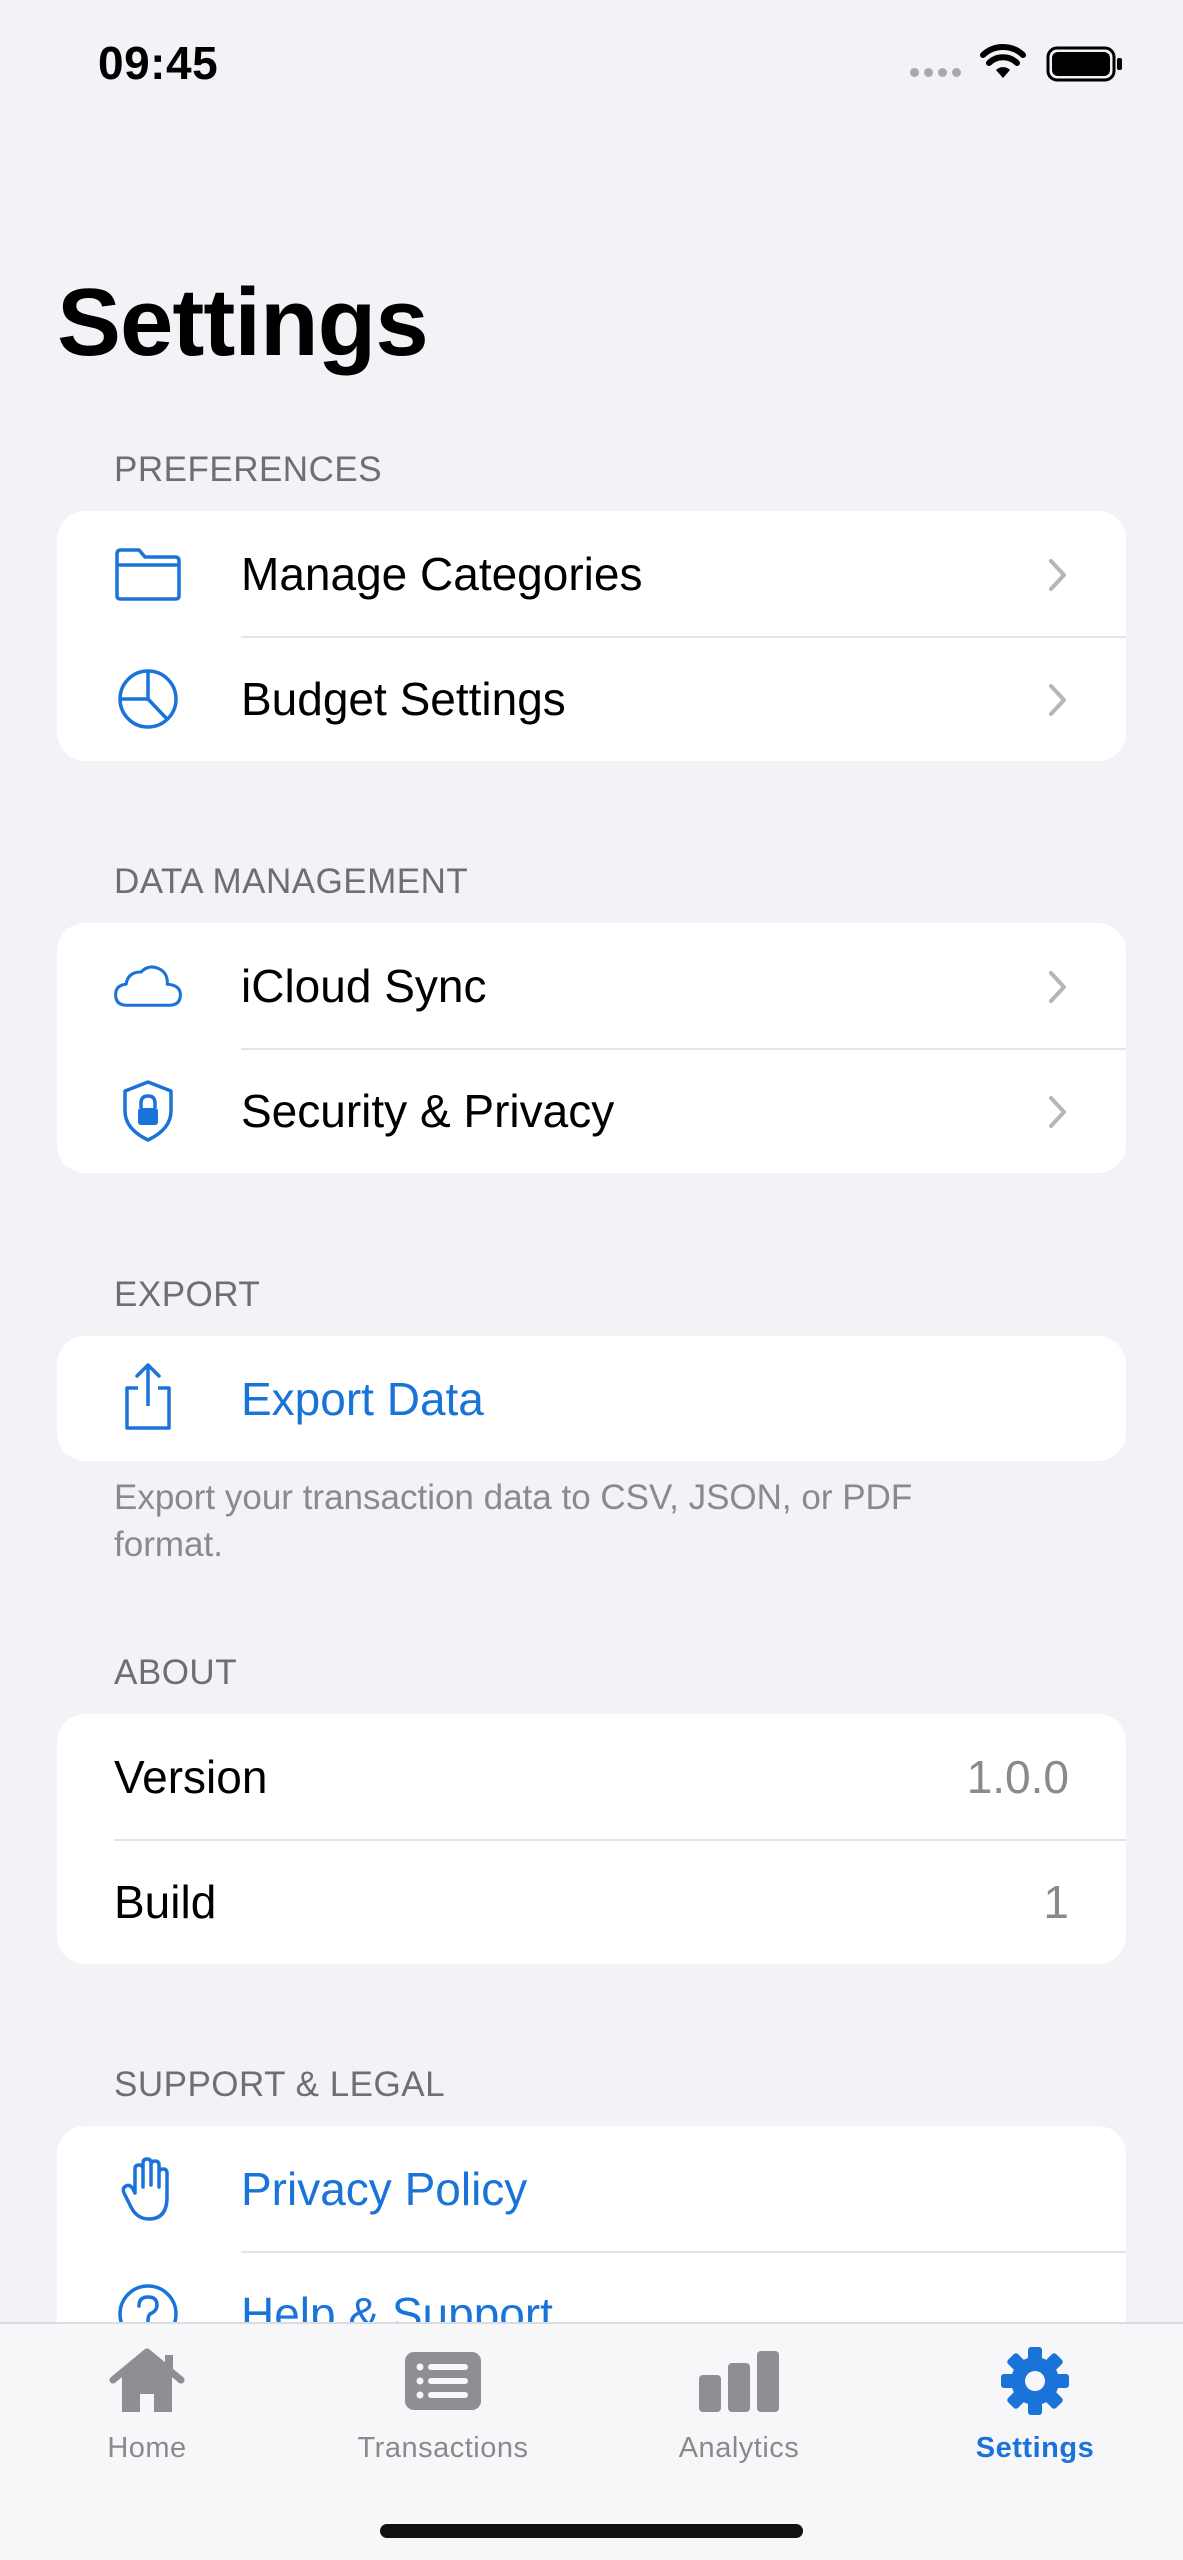  Describe the element at coordinates (158, 63) in the screenshot. I see `status-time: 09:45` at that location.